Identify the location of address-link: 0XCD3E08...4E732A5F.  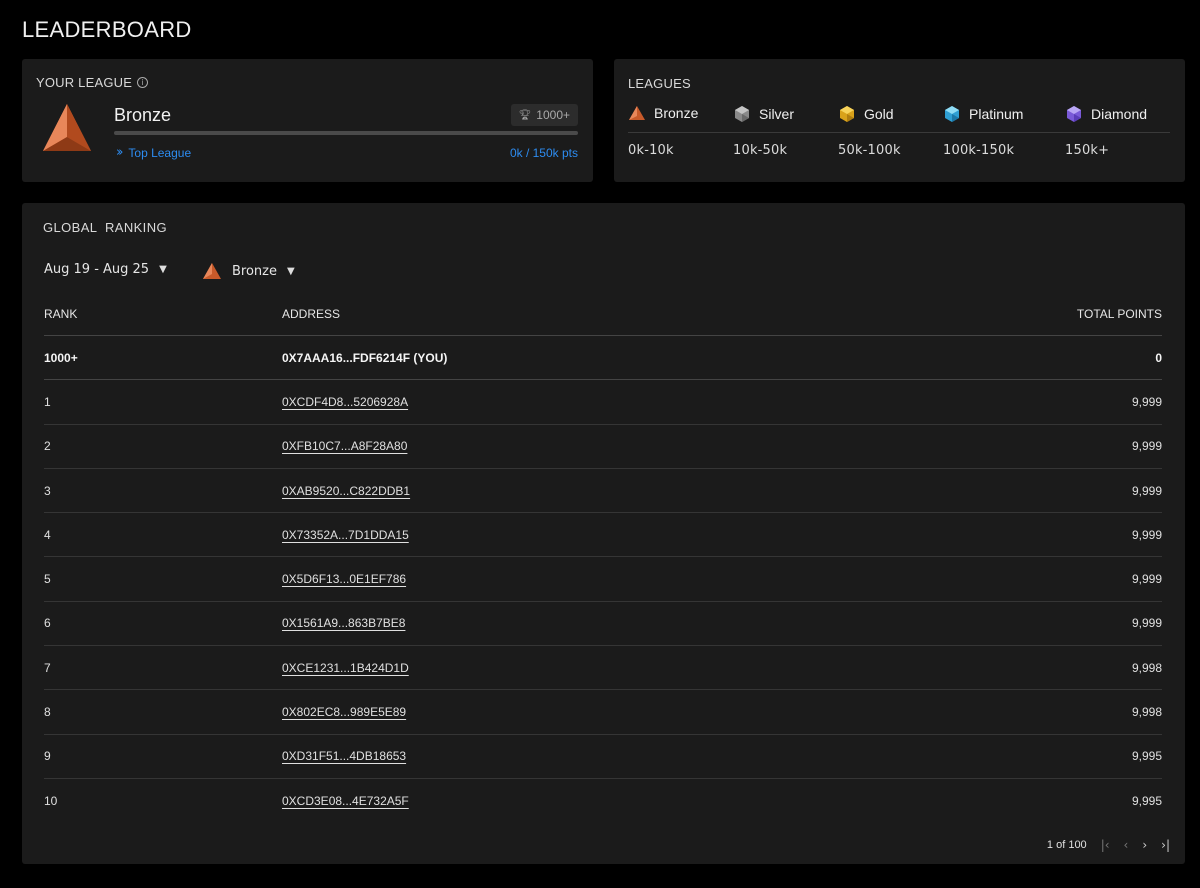
(345, 801).